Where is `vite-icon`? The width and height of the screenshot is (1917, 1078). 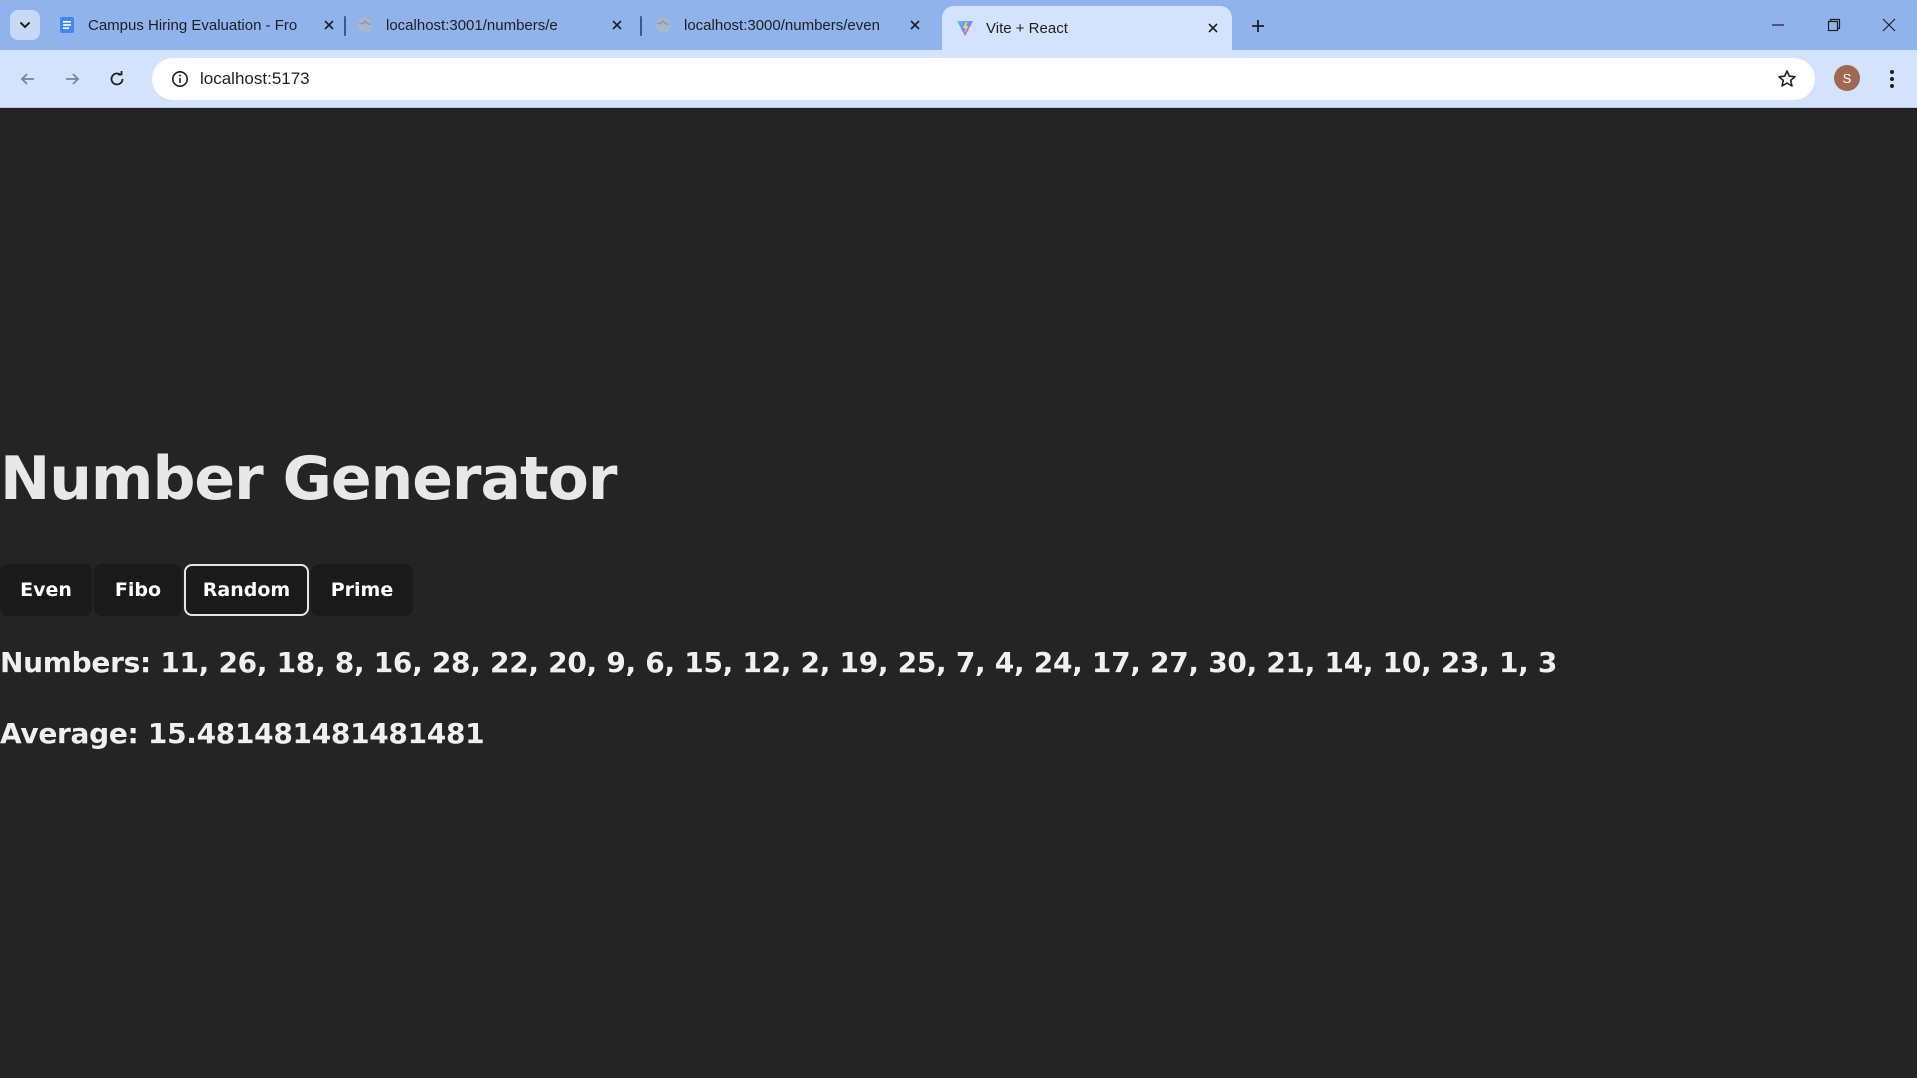
vite-icon is located at coordinates (965, 28).